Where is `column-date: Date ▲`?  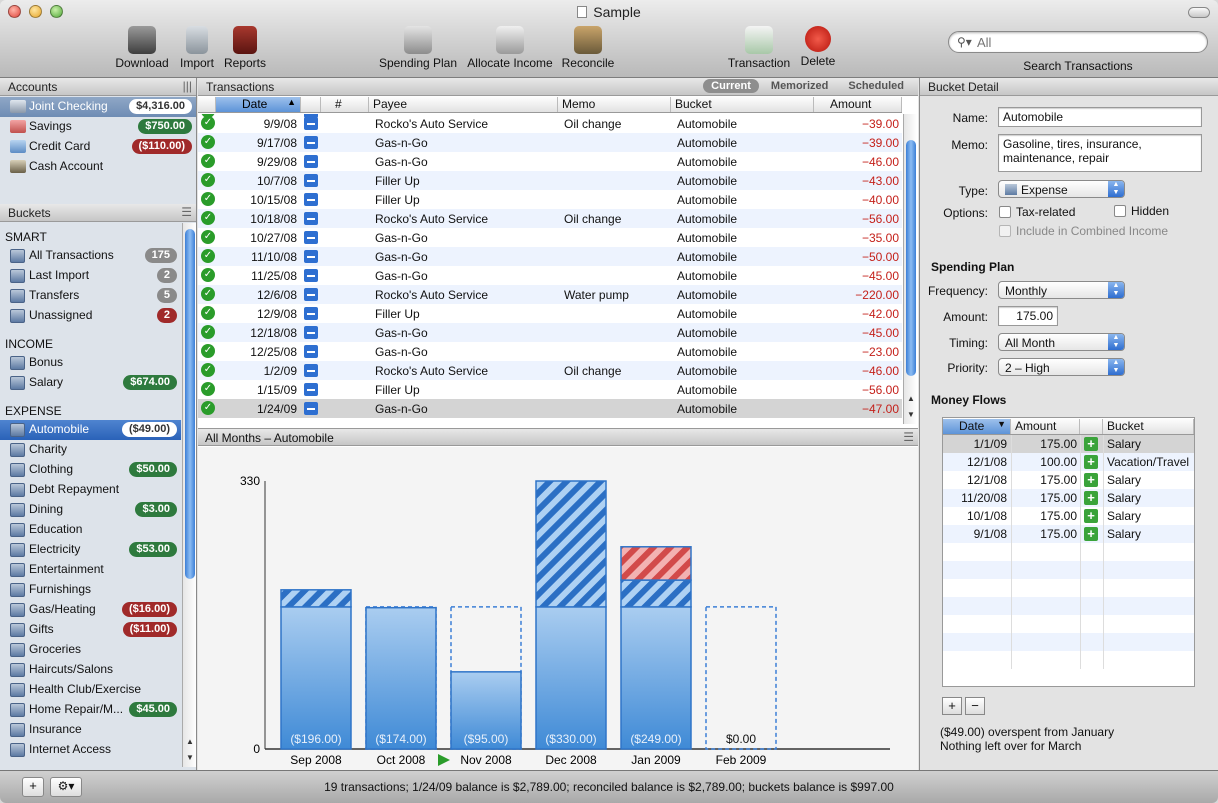 column-date: Date ▲ is located at coordinates (258, 104).